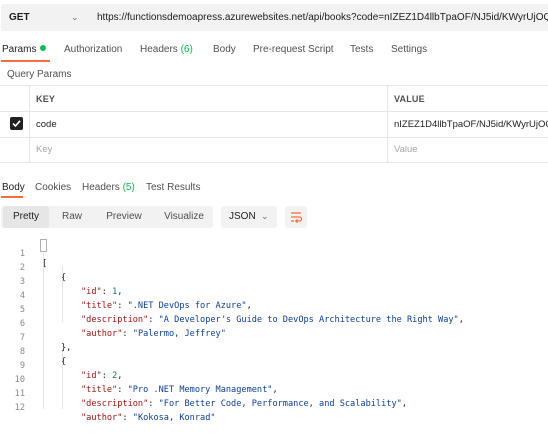 The image size is (548, 433). Describe the element at coordinates (224, 49) in the screenshot. I see `tab-body: Body` at that location.